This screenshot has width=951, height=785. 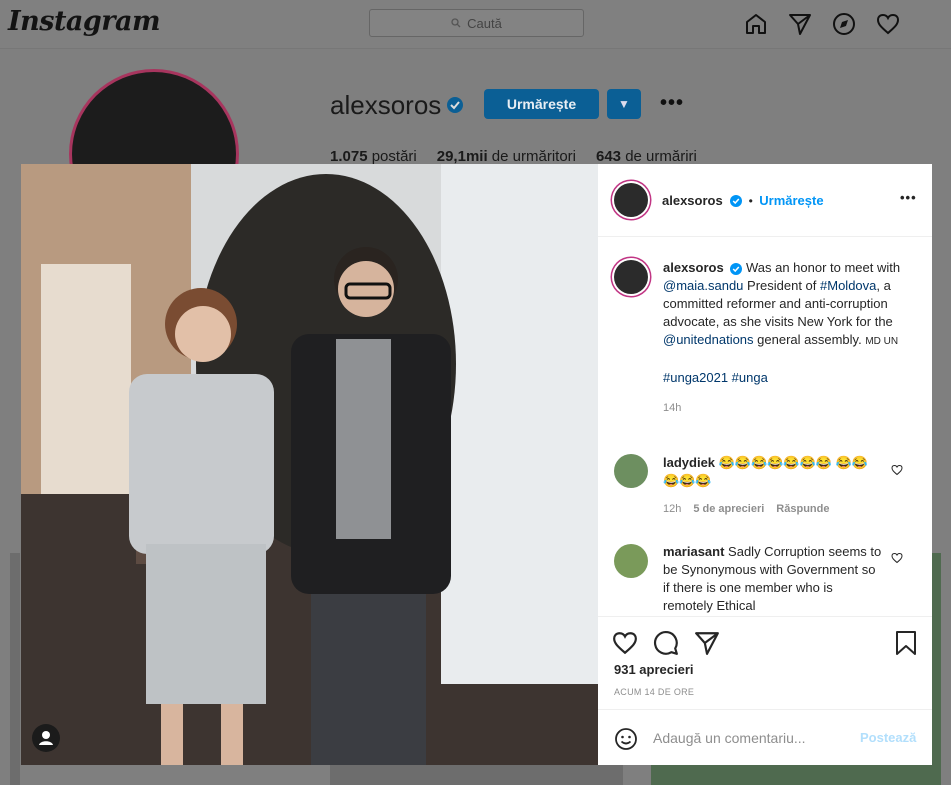 What do you see at coordinates (624, 104) in the screenshot?
I see `chevron-down-icon: ▼` at bounding box center [624, 104].